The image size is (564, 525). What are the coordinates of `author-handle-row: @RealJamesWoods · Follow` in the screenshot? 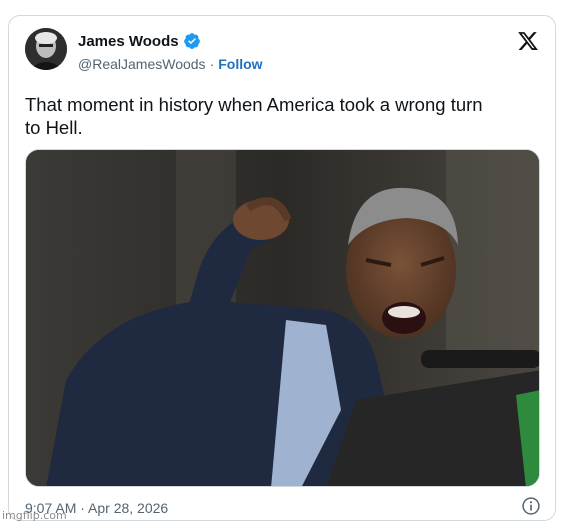 It's located at (170, 64).